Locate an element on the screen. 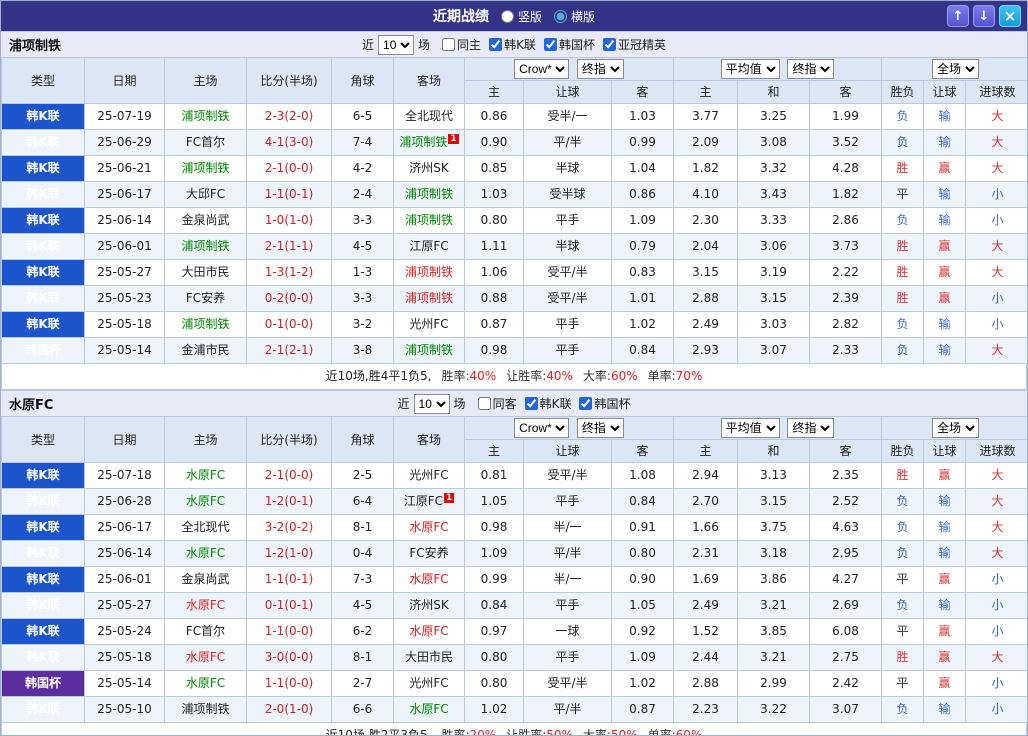 The width and height of the screenshot is (1028, 736). layout-option-vertical: 竖版 is located at coordinates (521, 16).